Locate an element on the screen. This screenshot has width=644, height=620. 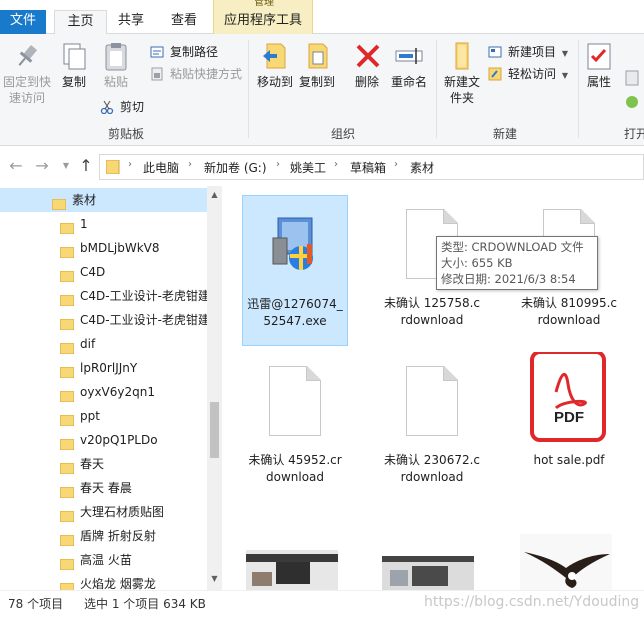
tree-item-label: dif is located at coordinates (88, 344).